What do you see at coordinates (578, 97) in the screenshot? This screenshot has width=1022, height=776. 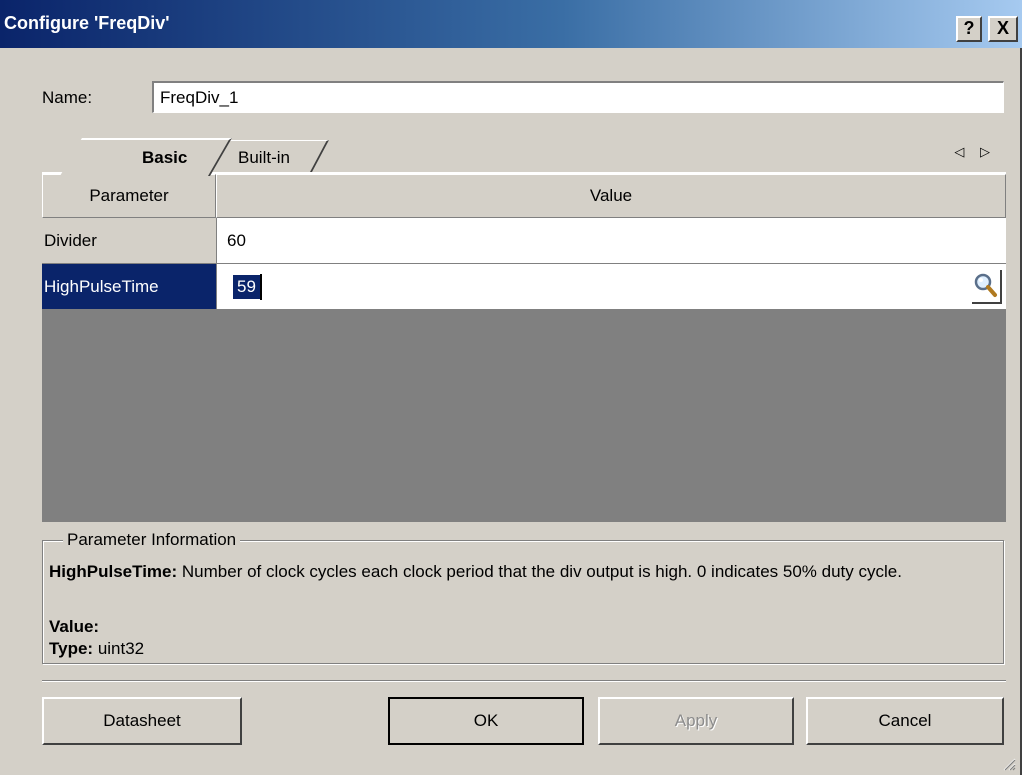 I see `name-input` at bounding box center [578, 97].